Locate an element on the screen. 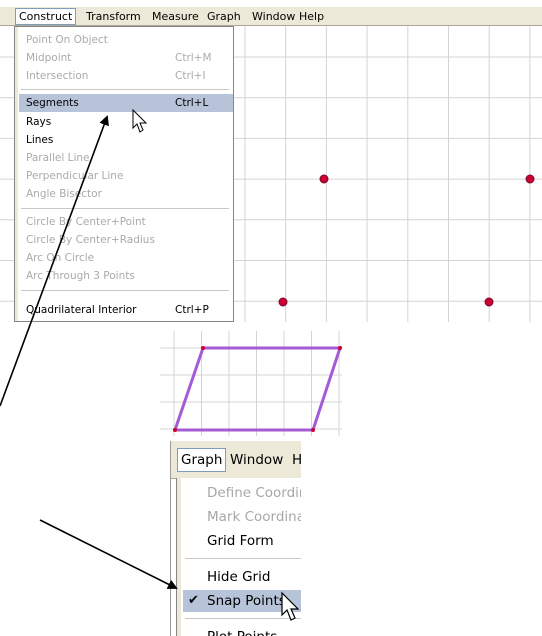  menu-item-point-on-object: Point On Object is located at coordinates (67, 40).